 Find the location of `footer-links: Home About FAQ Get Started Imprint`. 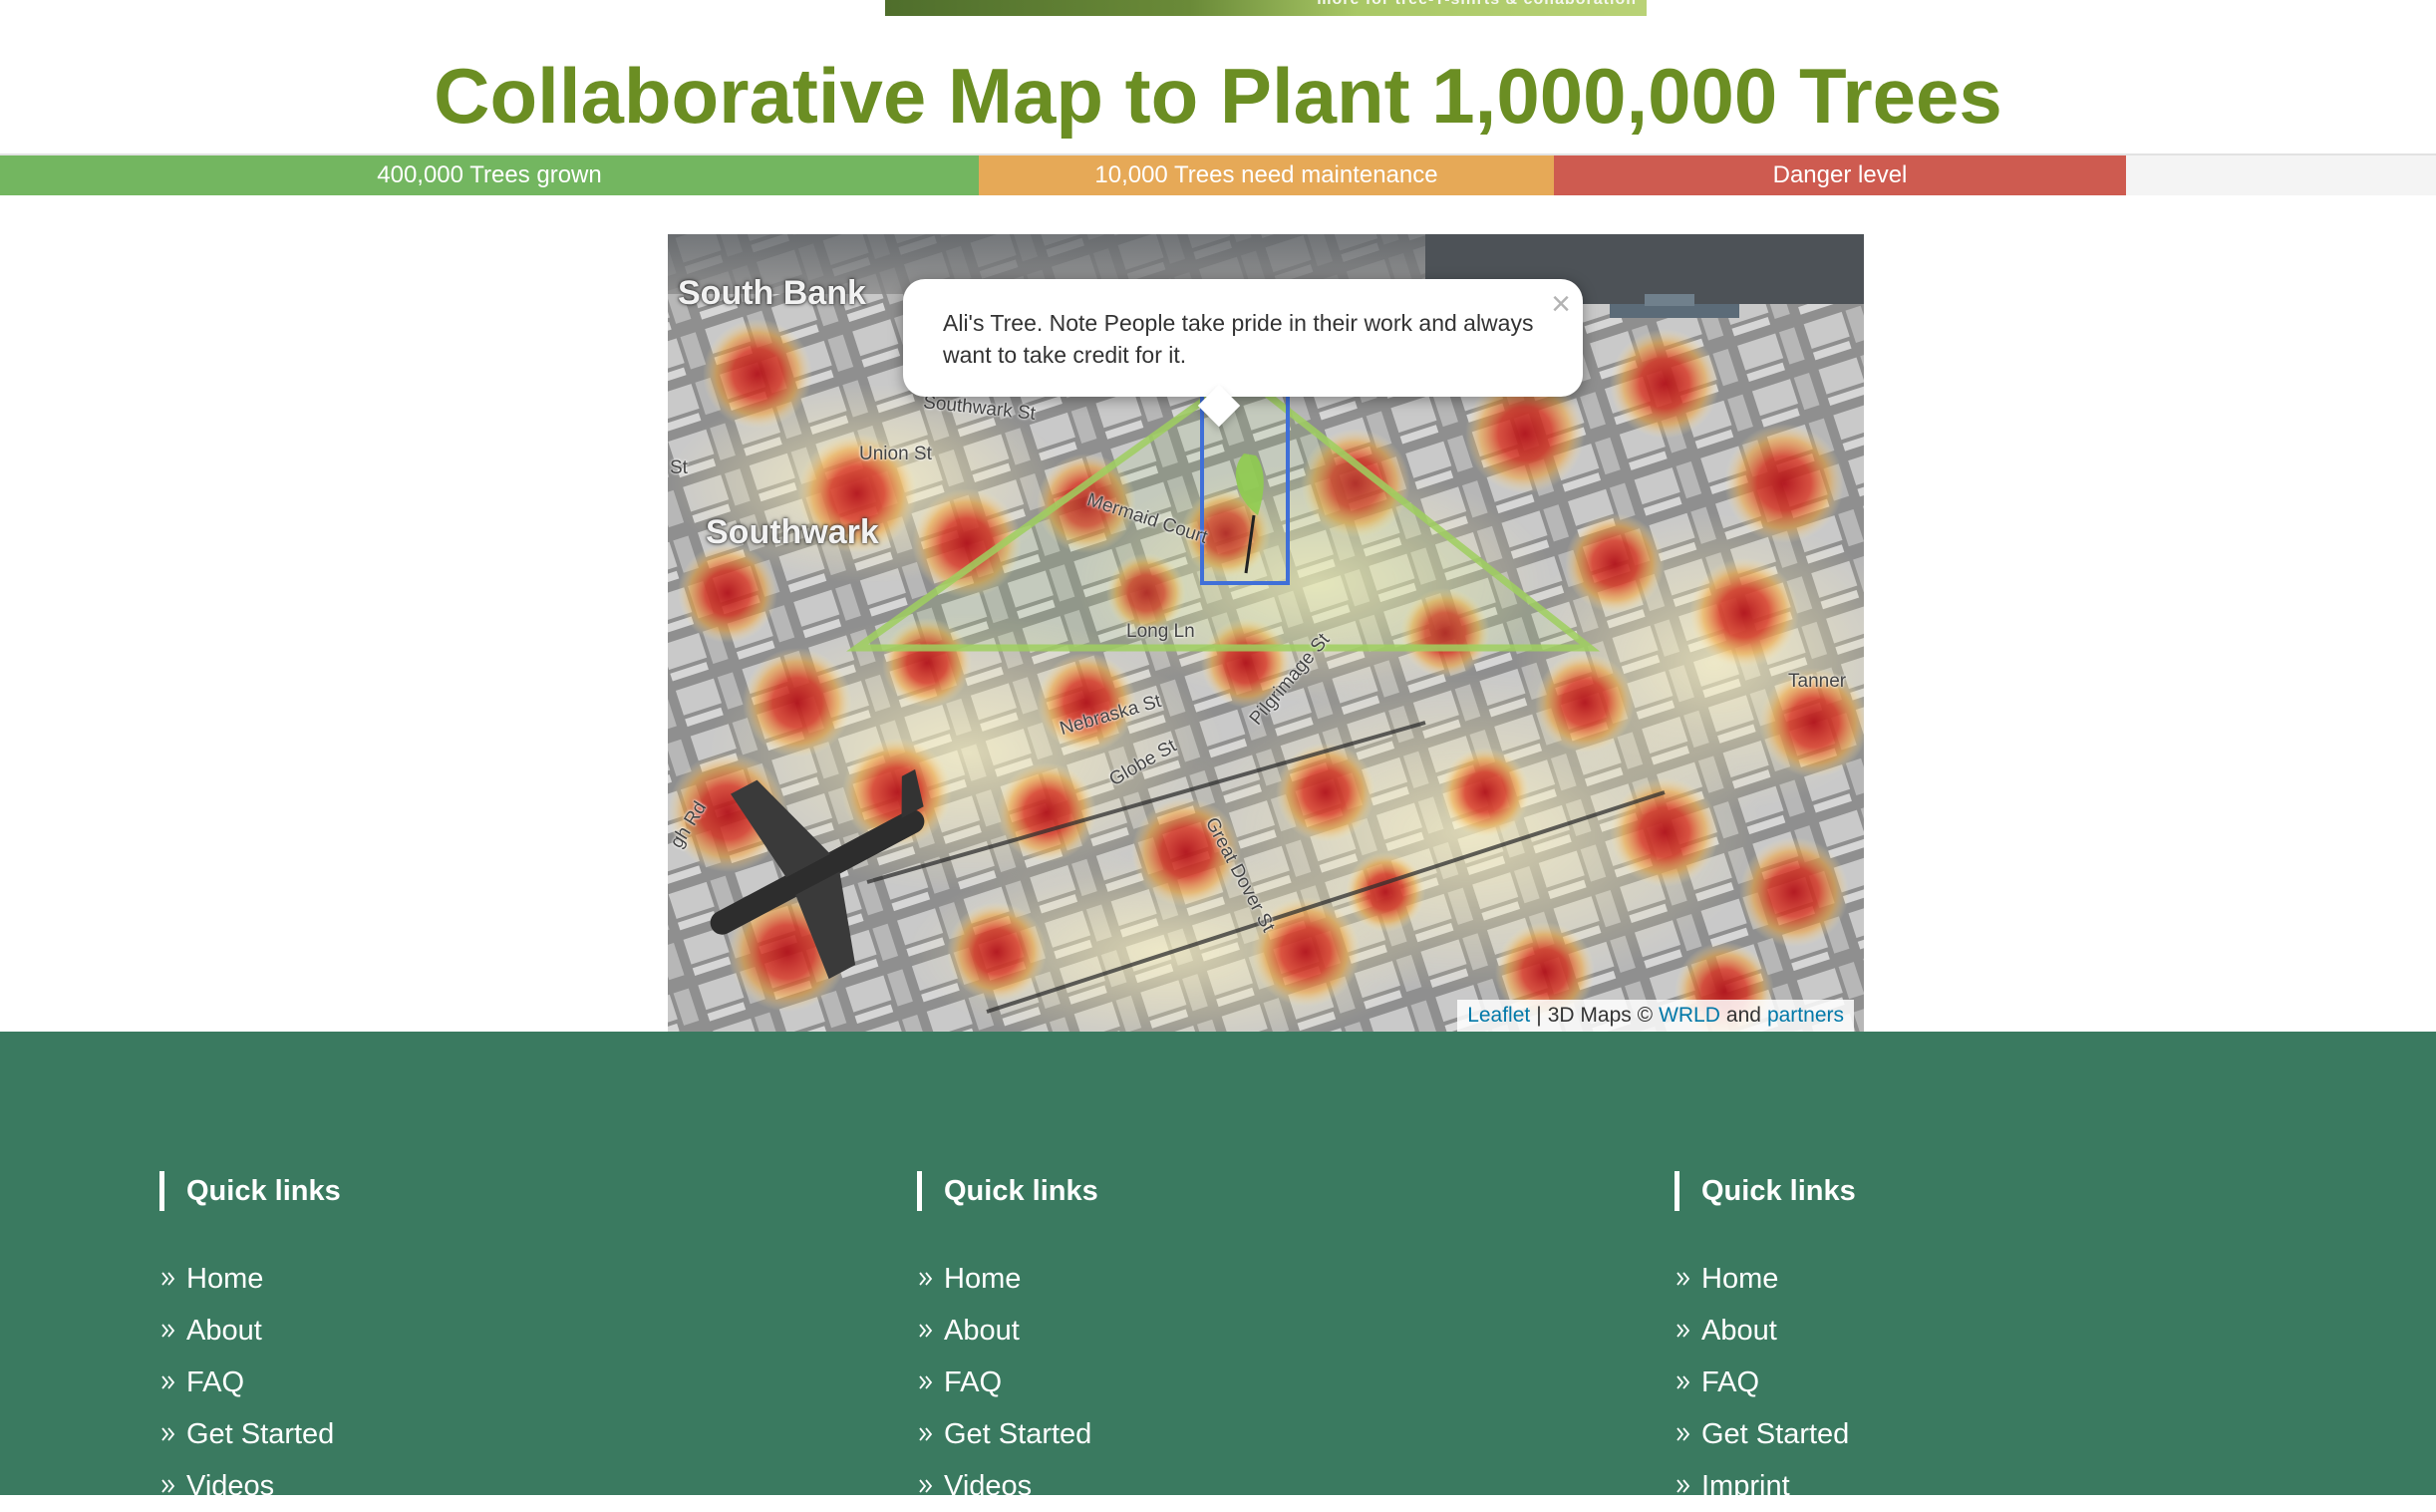

footer-links: Home About FAQ Get Started Imprint is located at coordinates (1974, 1383).